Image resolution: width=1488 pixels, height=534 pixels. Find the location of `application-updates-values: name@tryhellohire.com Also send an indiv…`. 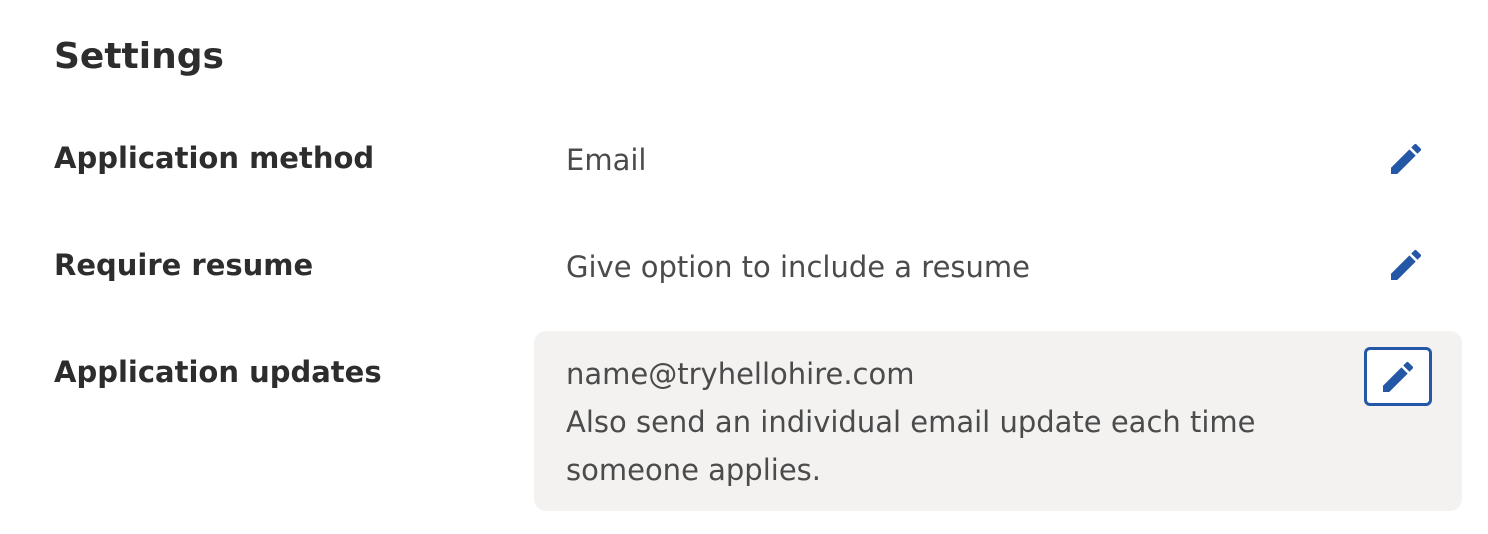

application-updates-values: name@tryhellohire.com Also send an indiv… is located at coordinates (911, 422).